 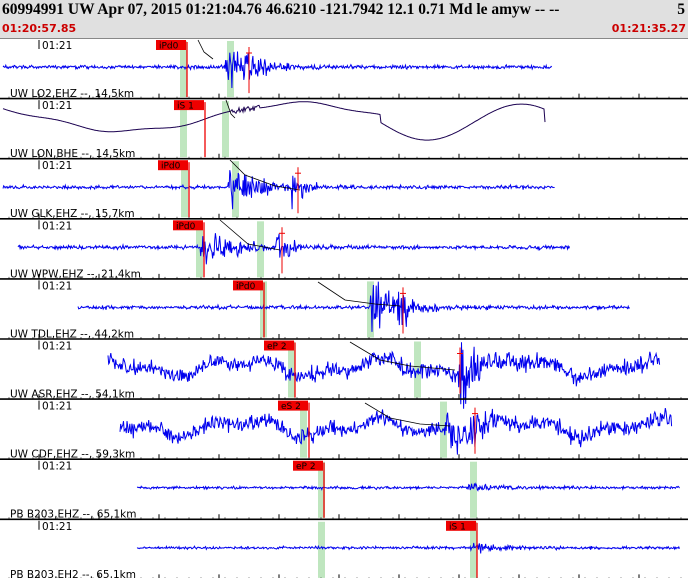 I want to click on trace-panel: eS 201:21UW CDF,EHZ --, 59,3km, so click(x=344, y=430).